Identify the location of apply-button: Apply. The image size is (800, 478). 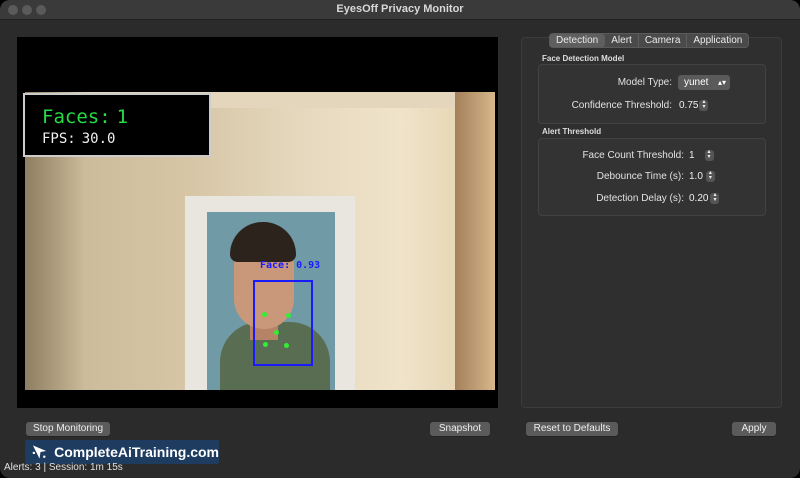
(754, 429).